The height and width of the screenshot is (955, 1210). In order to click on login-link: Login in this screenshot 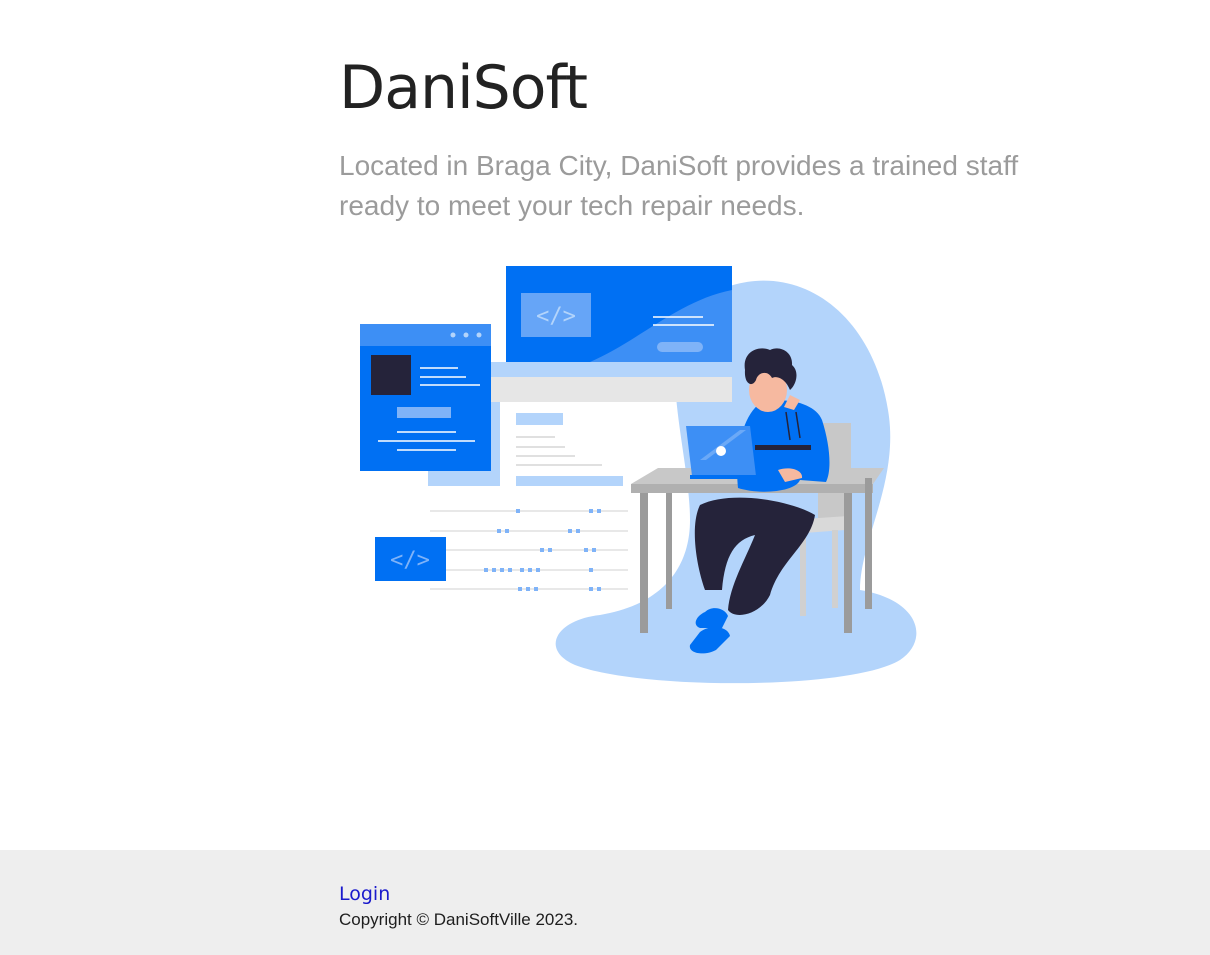, I will do `click(364, 894)`.